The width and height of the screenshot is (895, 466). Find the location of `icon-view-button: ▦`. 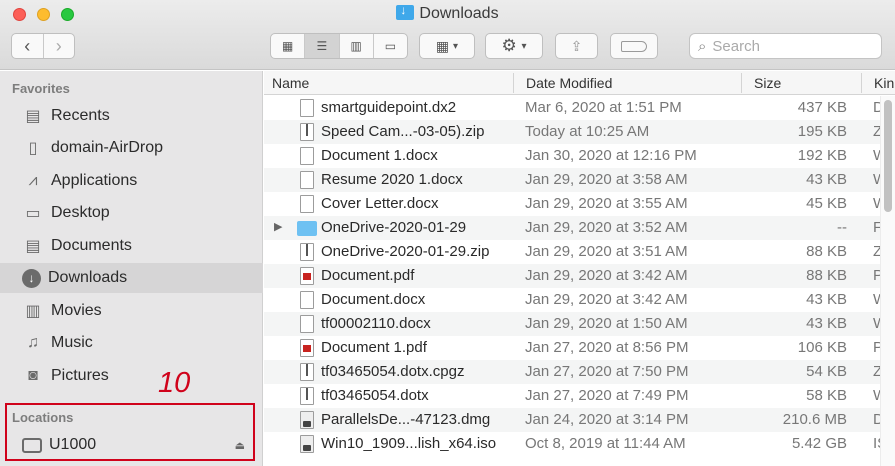

icon-view-button: ▦ is located at coordinates (287, 46).